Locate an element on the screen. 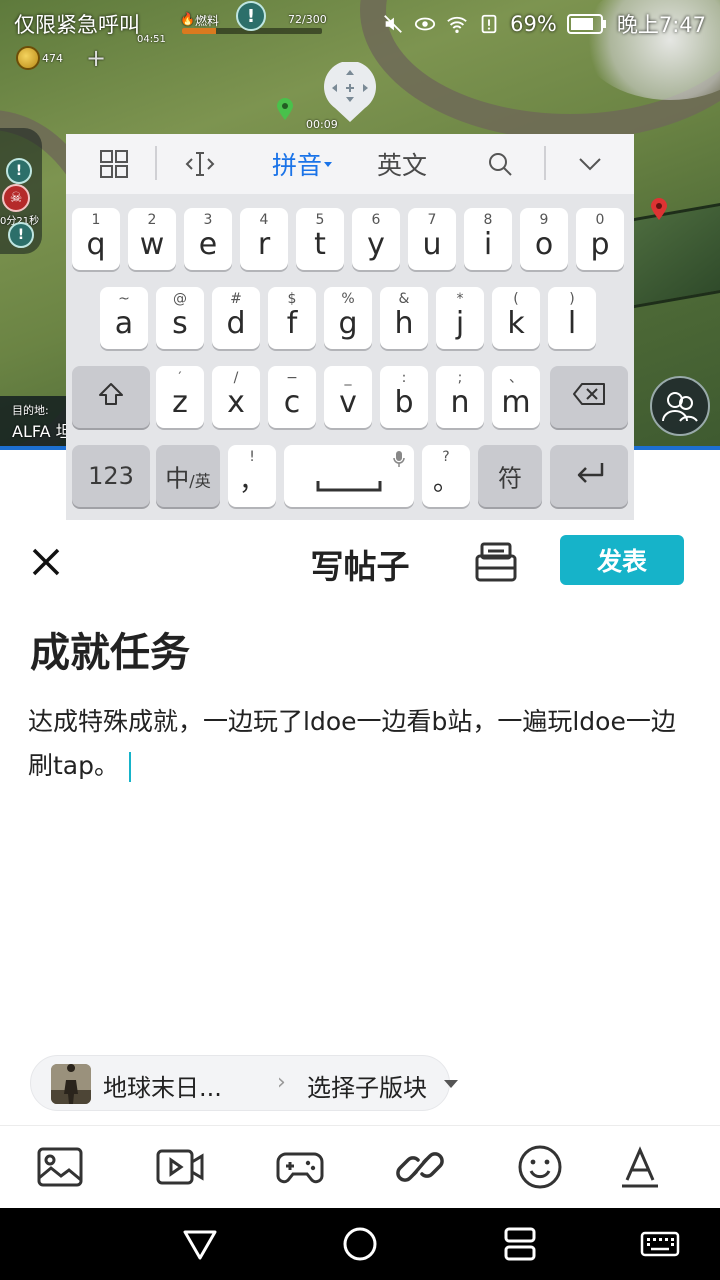 This screenshot has width=720, height=1280. key-hint: * is located at coordinates (460, 299).